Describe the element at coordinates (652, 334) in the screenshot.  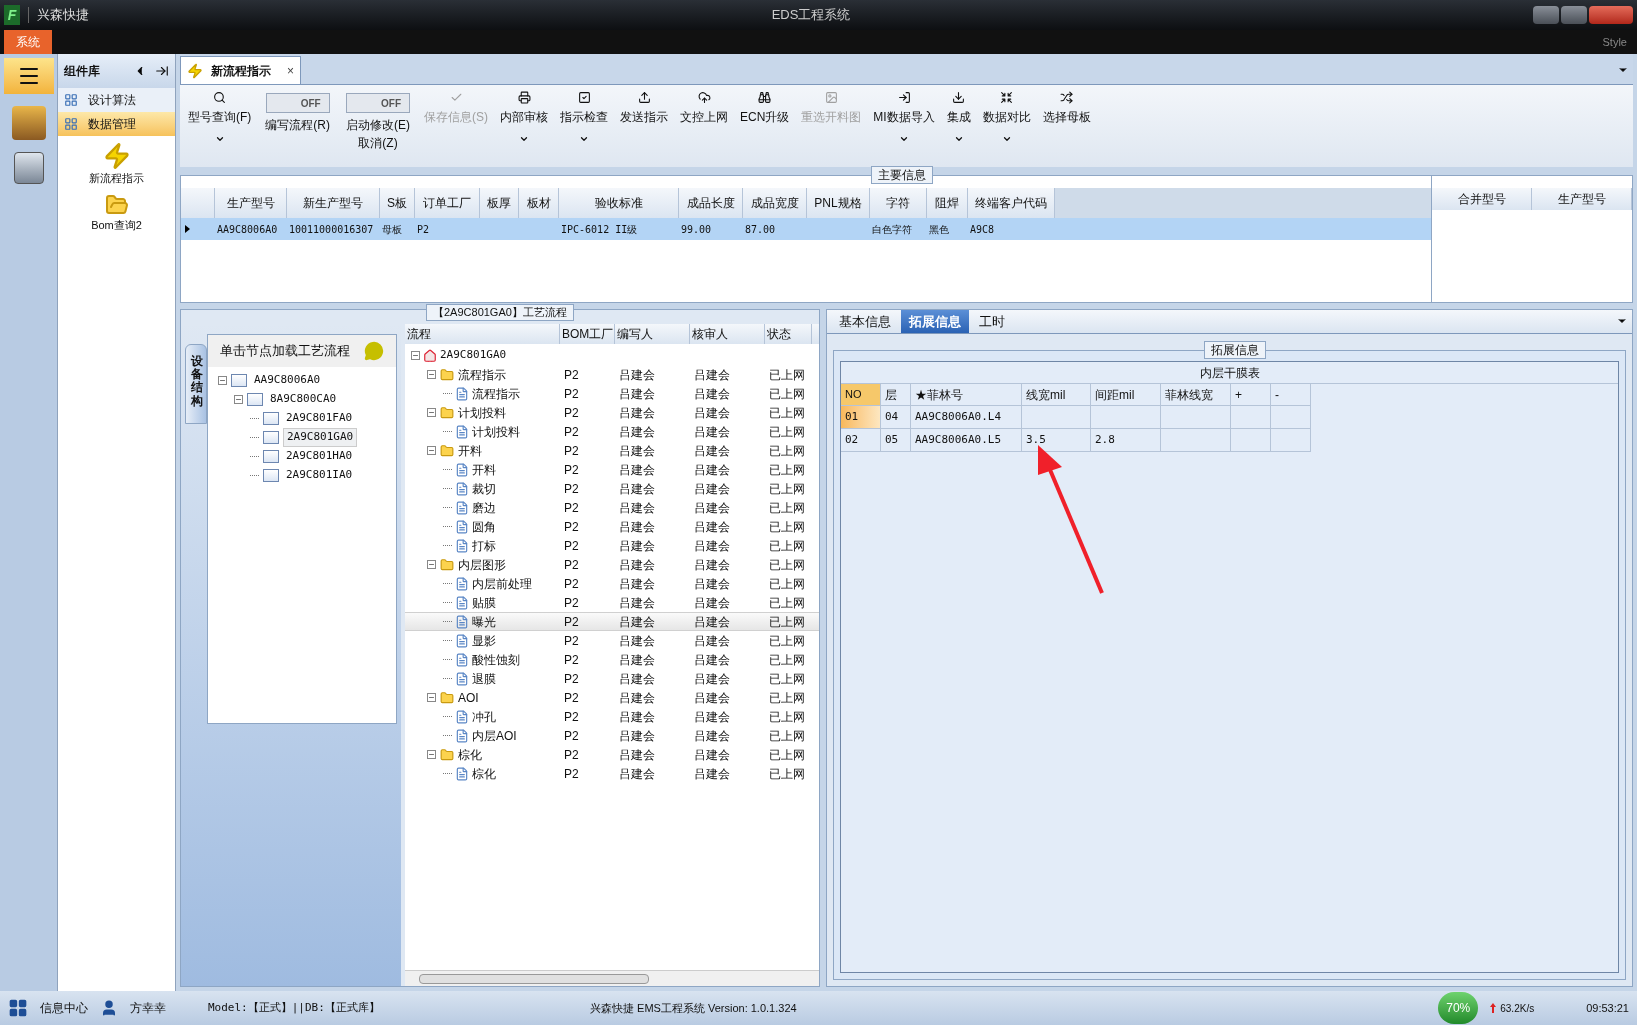
I see `column-header: 编写人` at that location.